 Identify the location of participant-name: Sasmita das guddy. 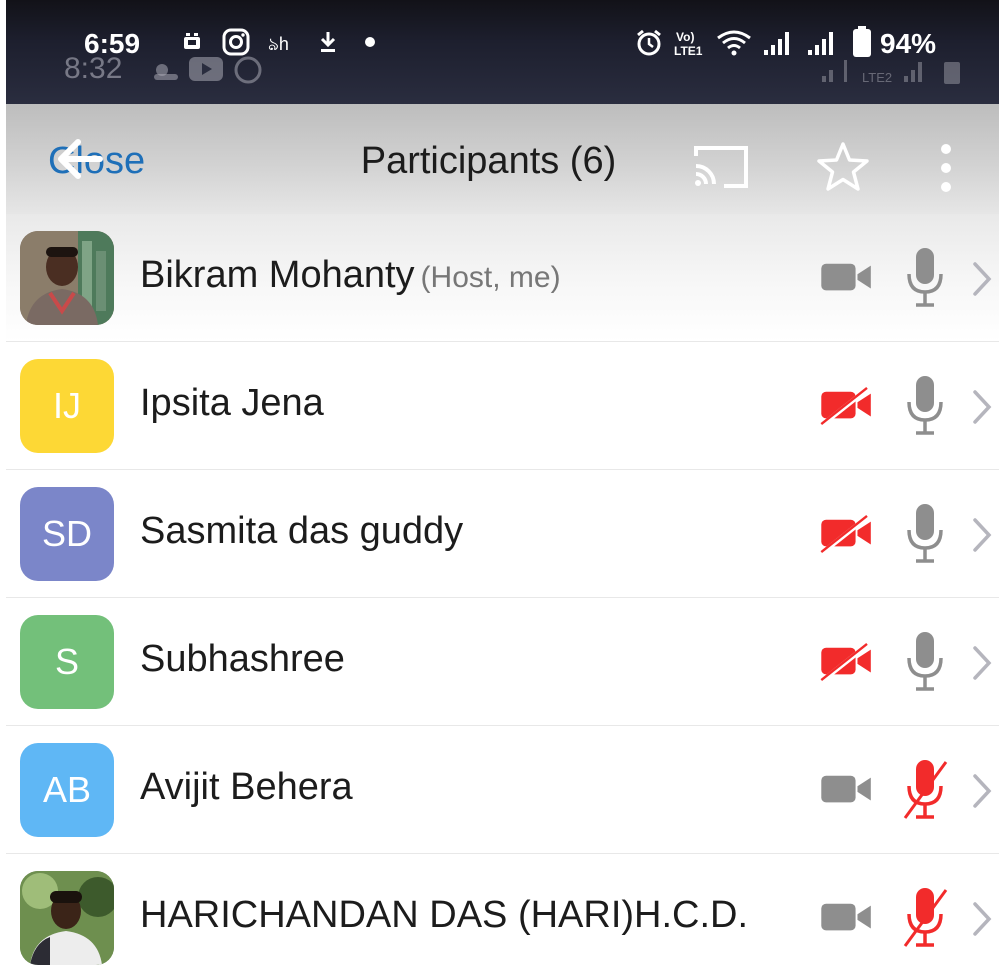
(301, 531).